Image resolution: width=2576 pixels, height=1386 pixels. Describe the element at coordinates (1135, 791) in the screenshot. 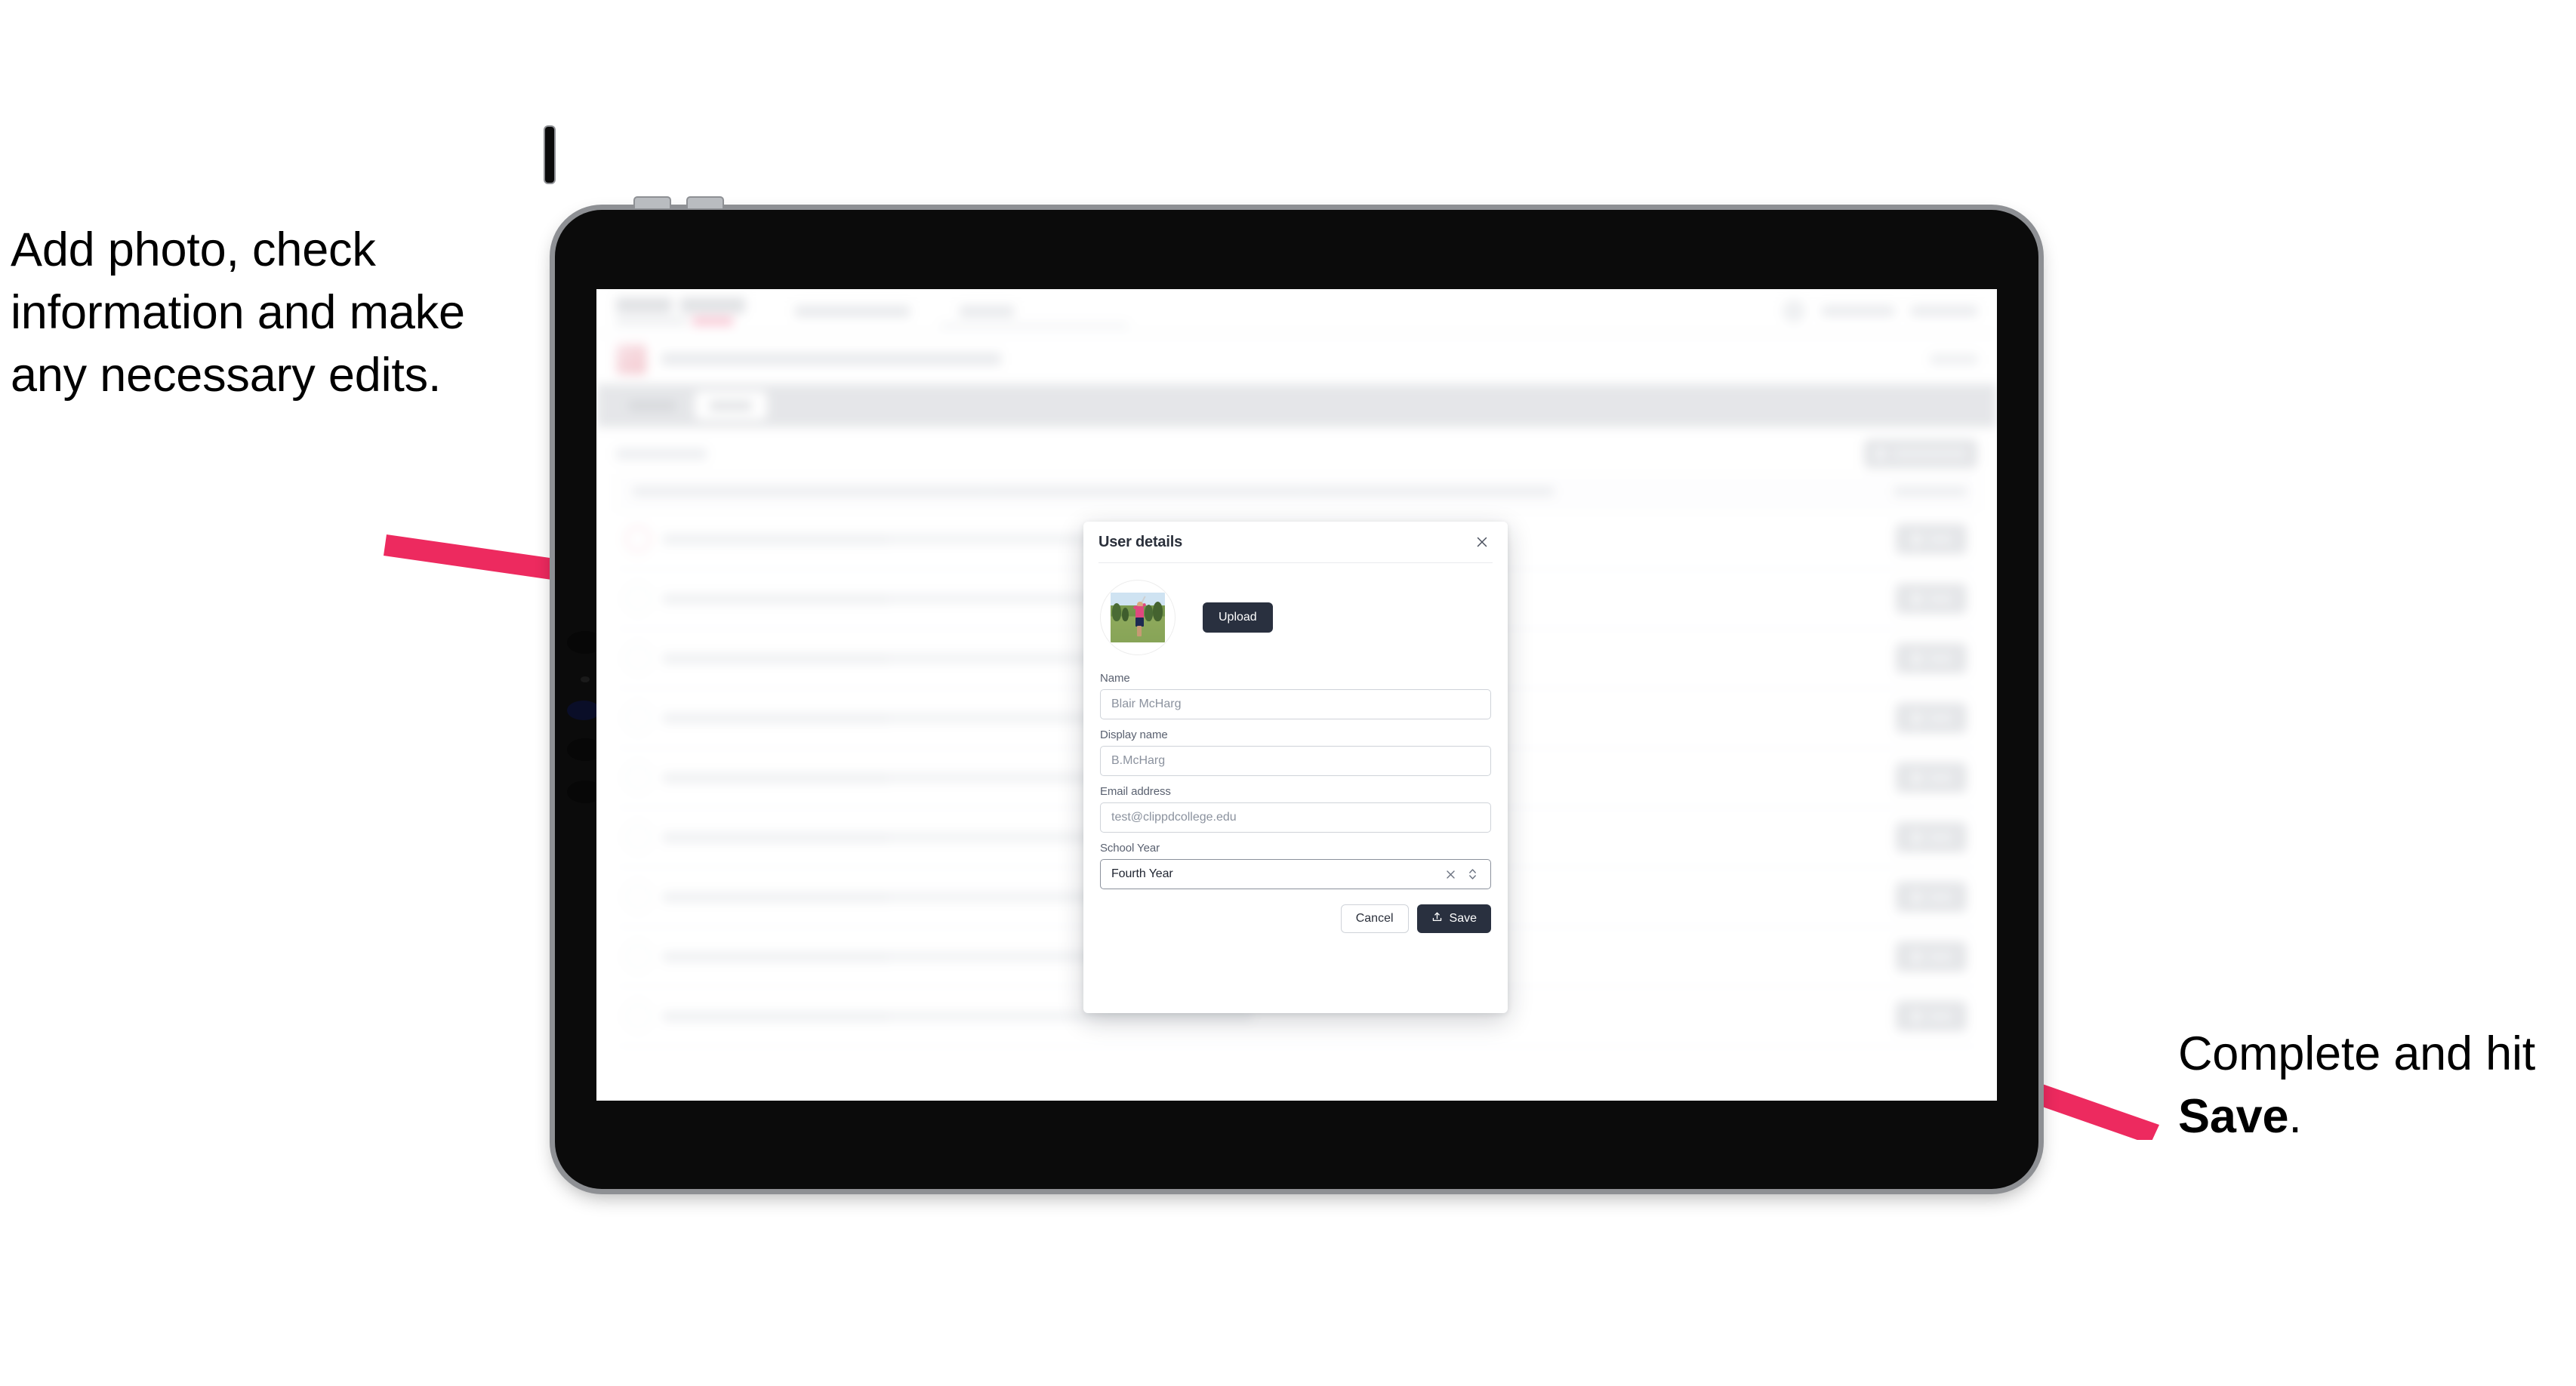

I see `field-email-label: Email address` at that location.